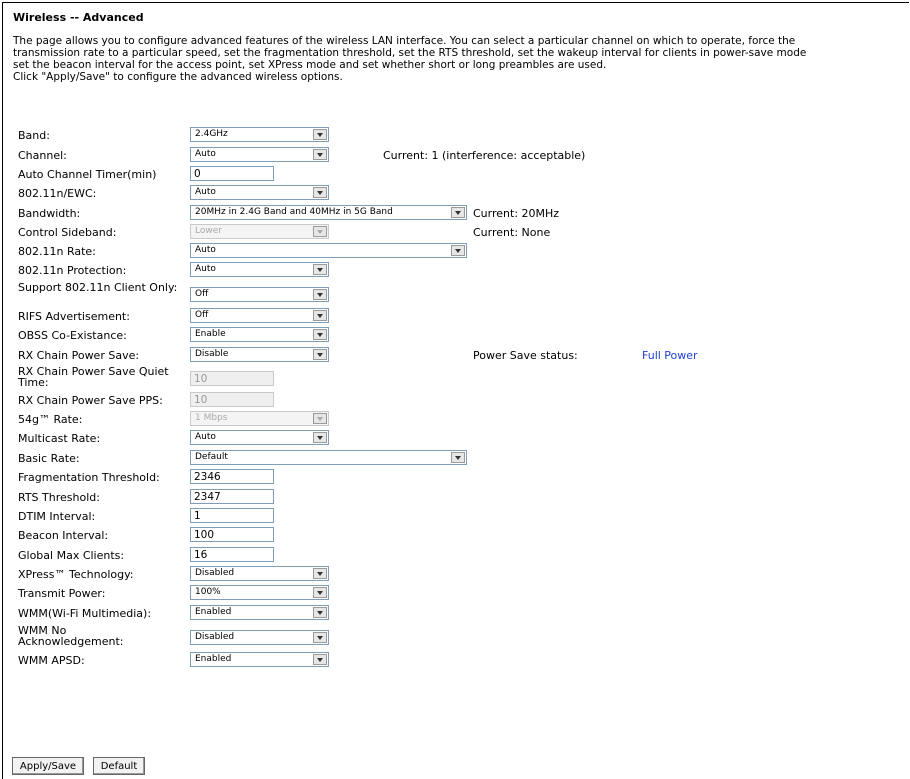 Image resolution: width=910 pixels, height=779 pixels. What do you see at coordinates (458, 419) in the screenshot?
I see `row-54g-rate: 54g™ Rate: 1 Mbps` at bounding box center [458, 419].